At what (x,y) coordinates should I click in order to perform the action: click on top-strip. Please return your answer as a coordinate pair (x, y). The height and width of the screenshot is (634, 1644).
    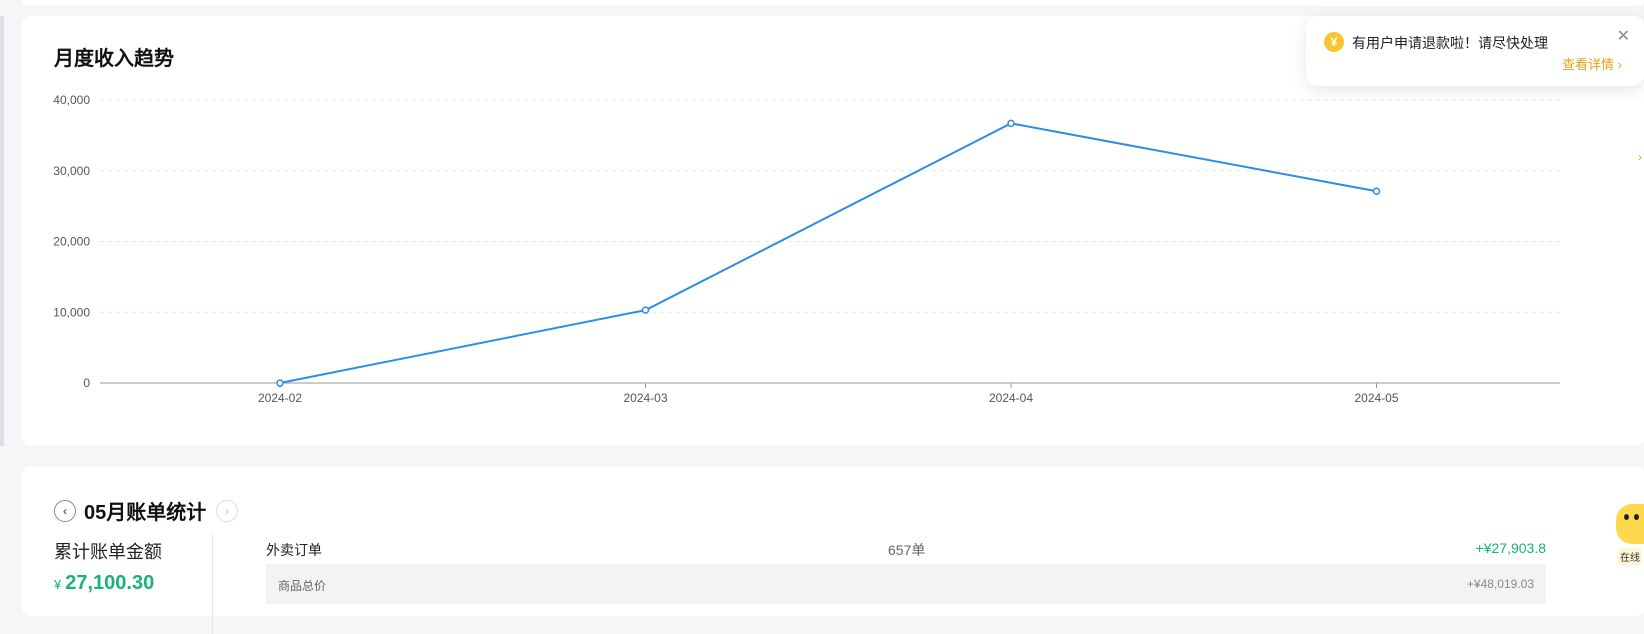
    Looking at the image, I should click on (833, 3).